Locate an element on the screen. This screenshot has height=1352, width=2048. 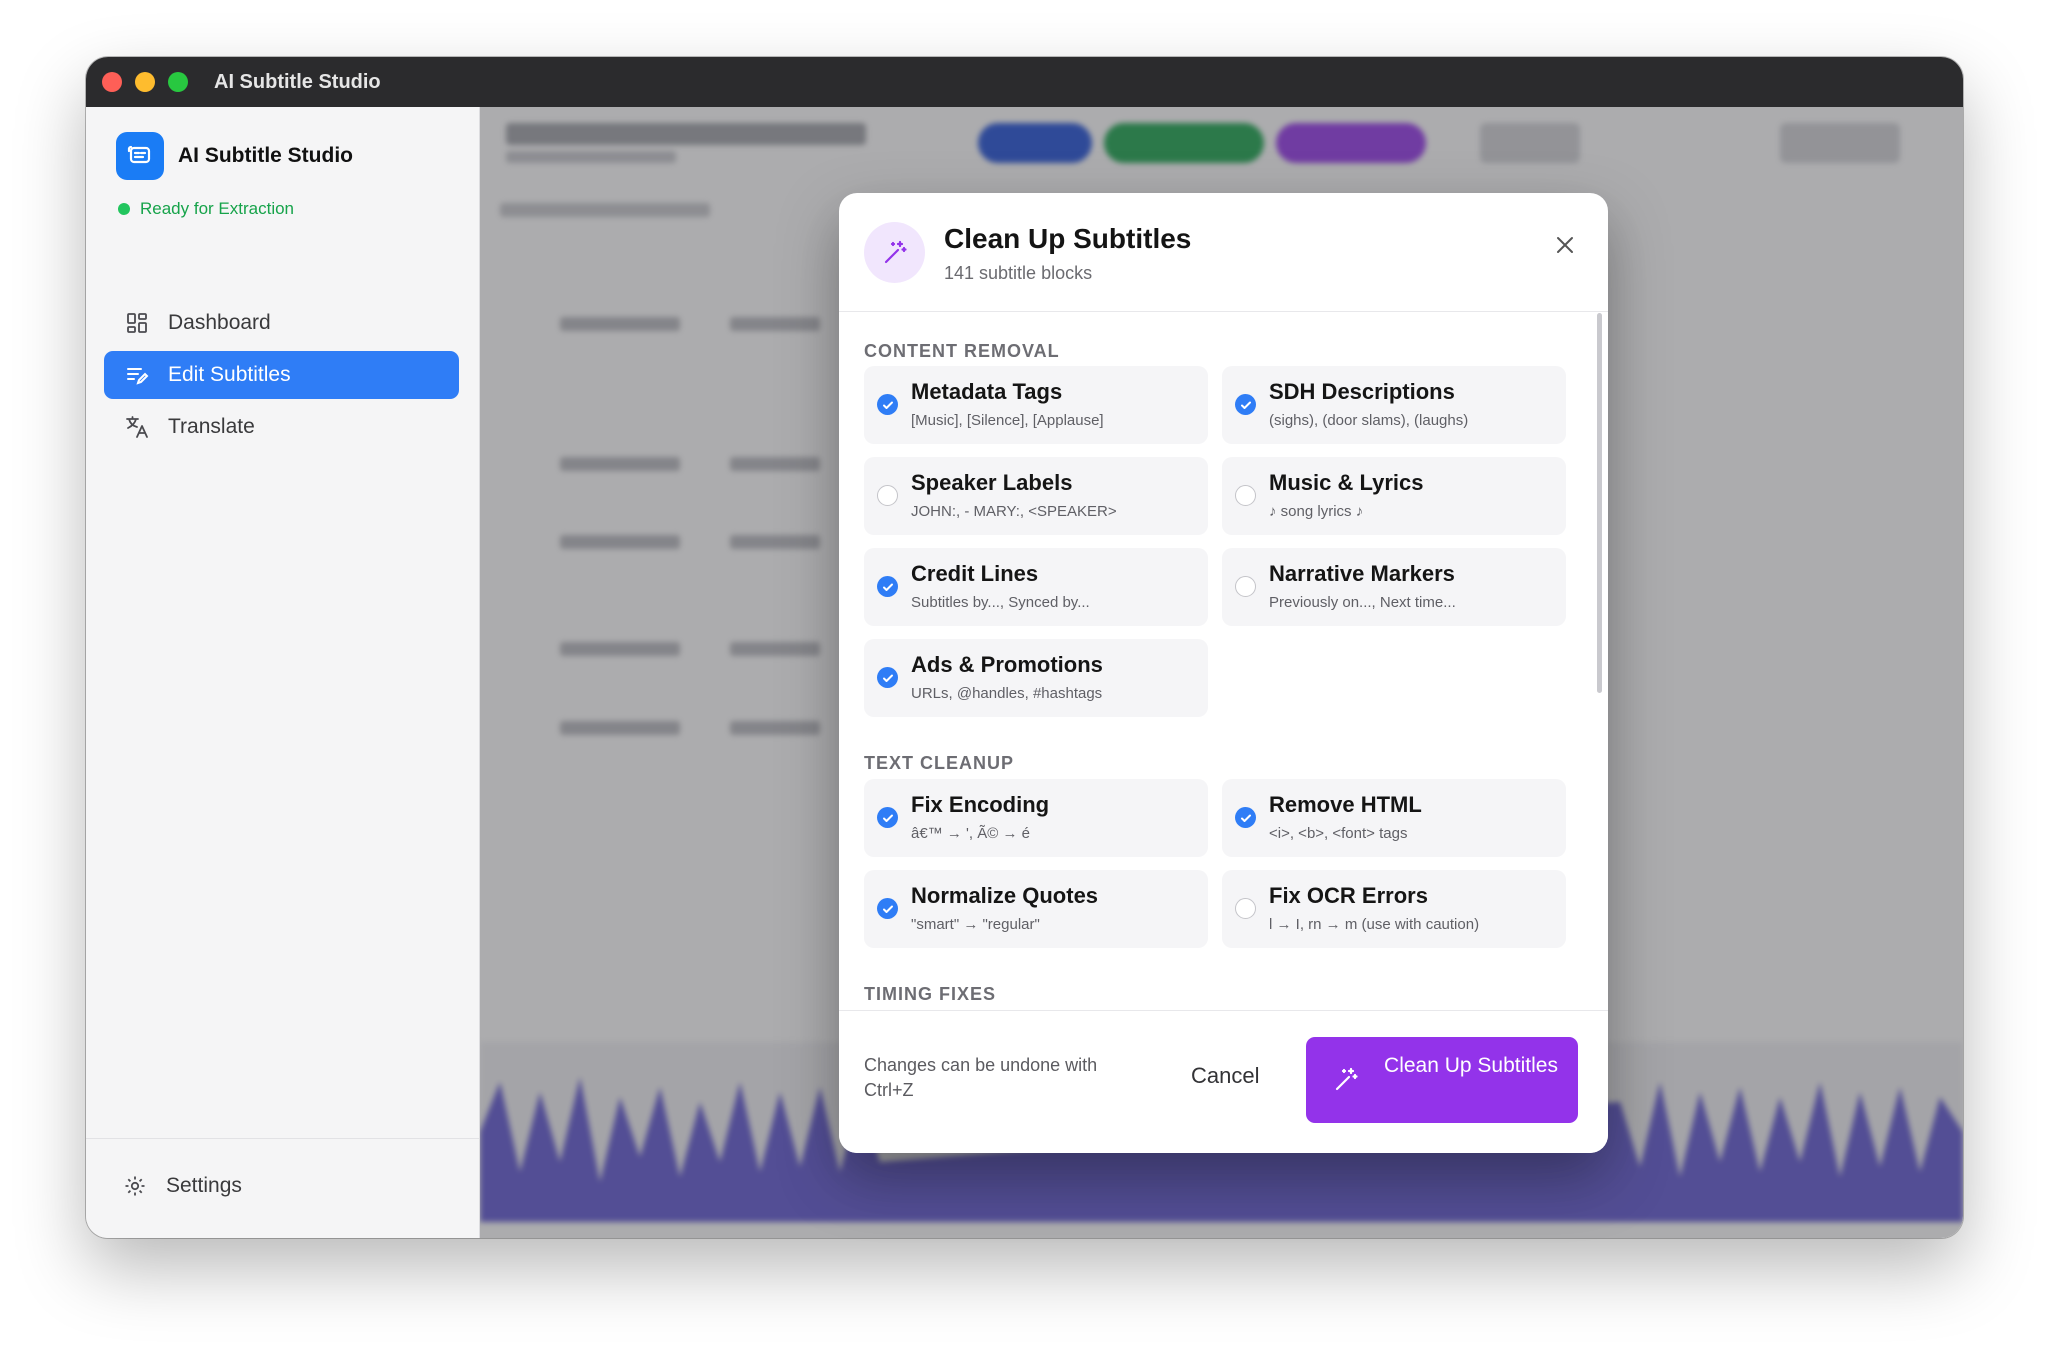
close-dialog-button is located at coordinates (1565, 245).